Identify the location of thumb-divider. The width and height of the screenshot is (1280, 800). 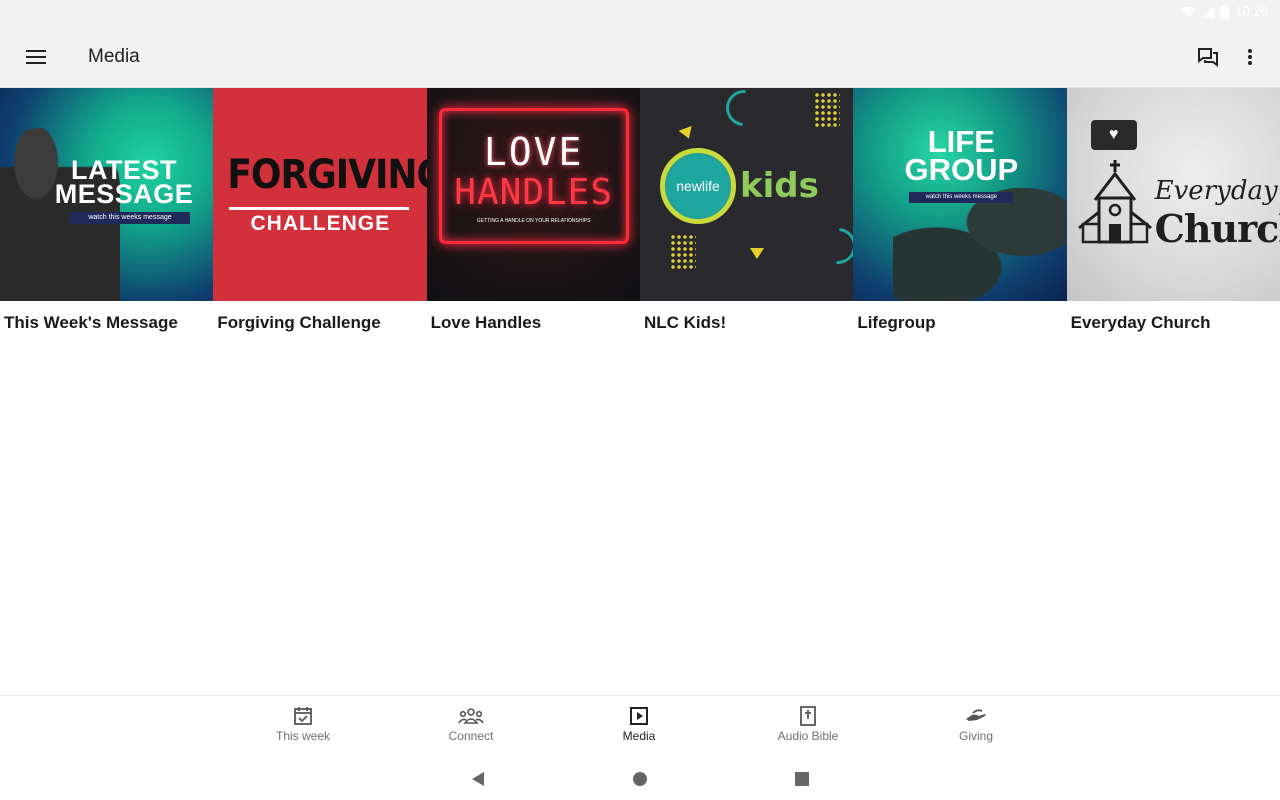
(319, 208).